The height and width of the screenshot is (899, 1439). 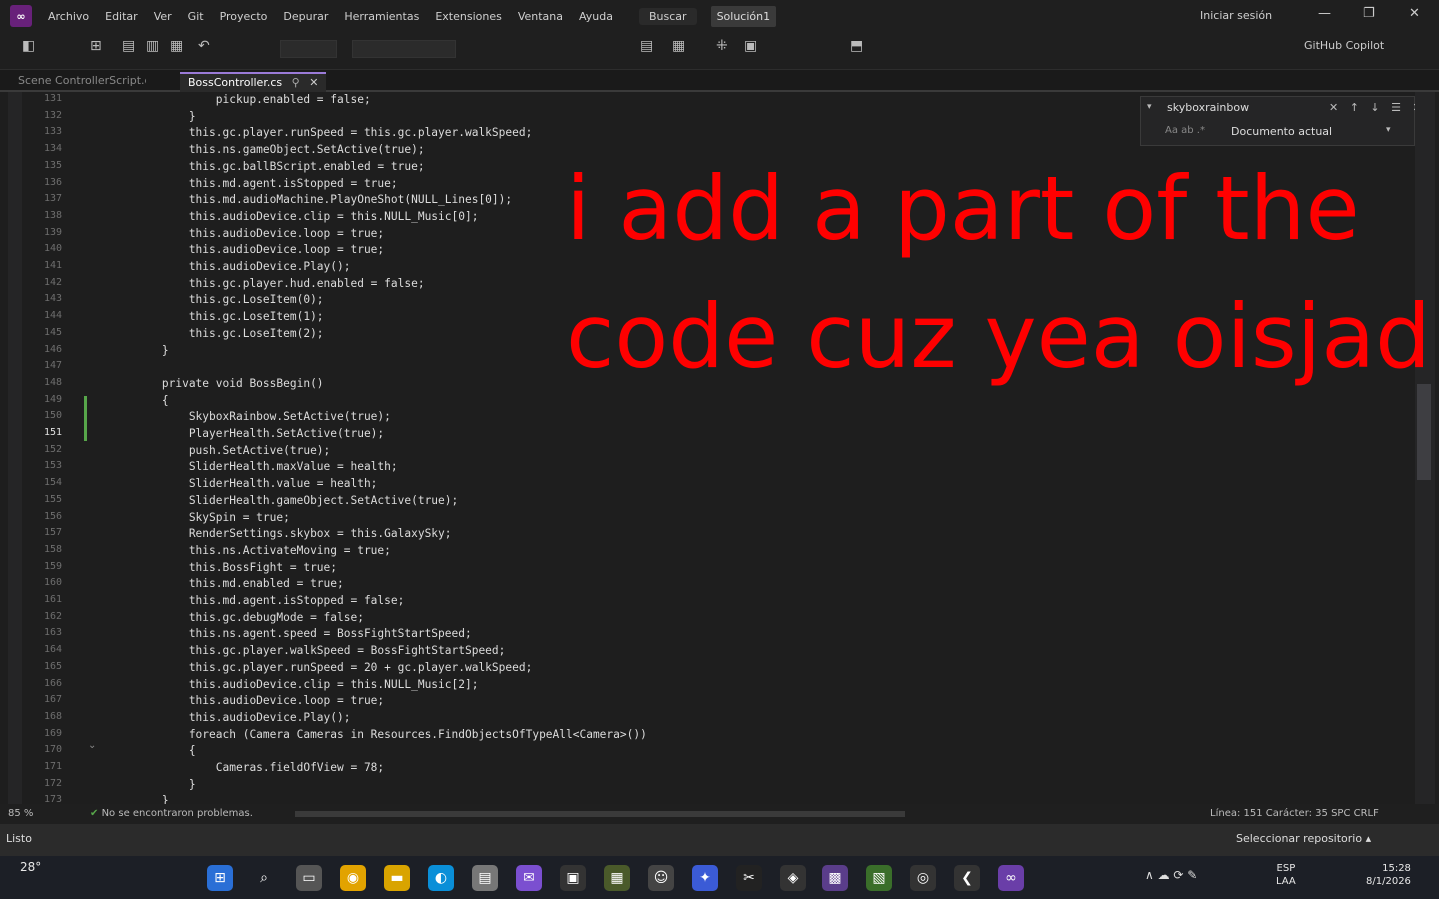 What do you see at coordinates (1171, 875) in the screenshot?
I see `system-tray-icons: ∧ ☁ ⟳ ✎` at bounding box center [1171, 875].